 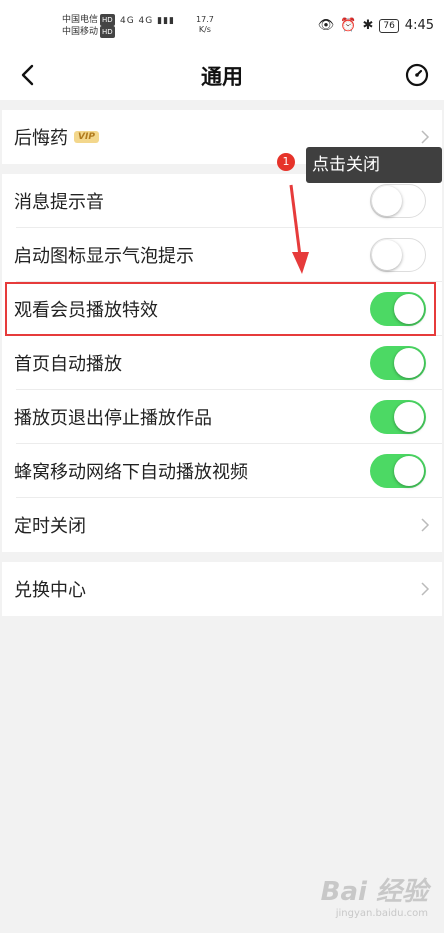 I want to click on highlight-box, so click(x=220, y=309).